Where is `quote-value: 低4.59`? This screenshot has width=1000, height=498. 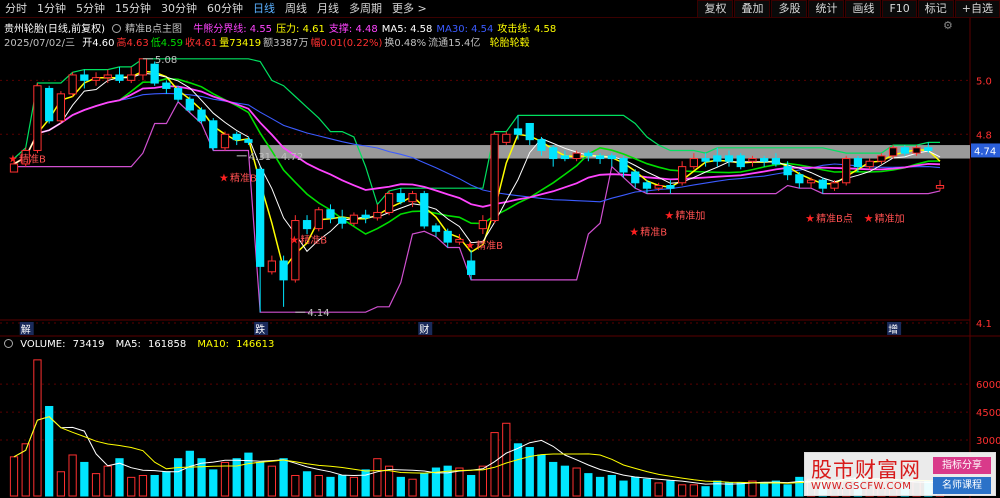
quote-value: 低4.59 is located at coordinates (166, 43).